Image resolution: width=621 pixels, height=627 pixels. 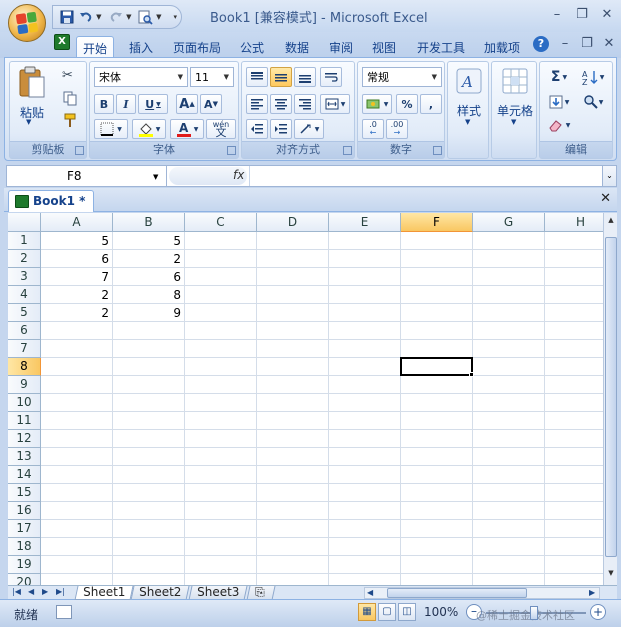 I want to click on align-middle-button, so click(x=281, y=77).